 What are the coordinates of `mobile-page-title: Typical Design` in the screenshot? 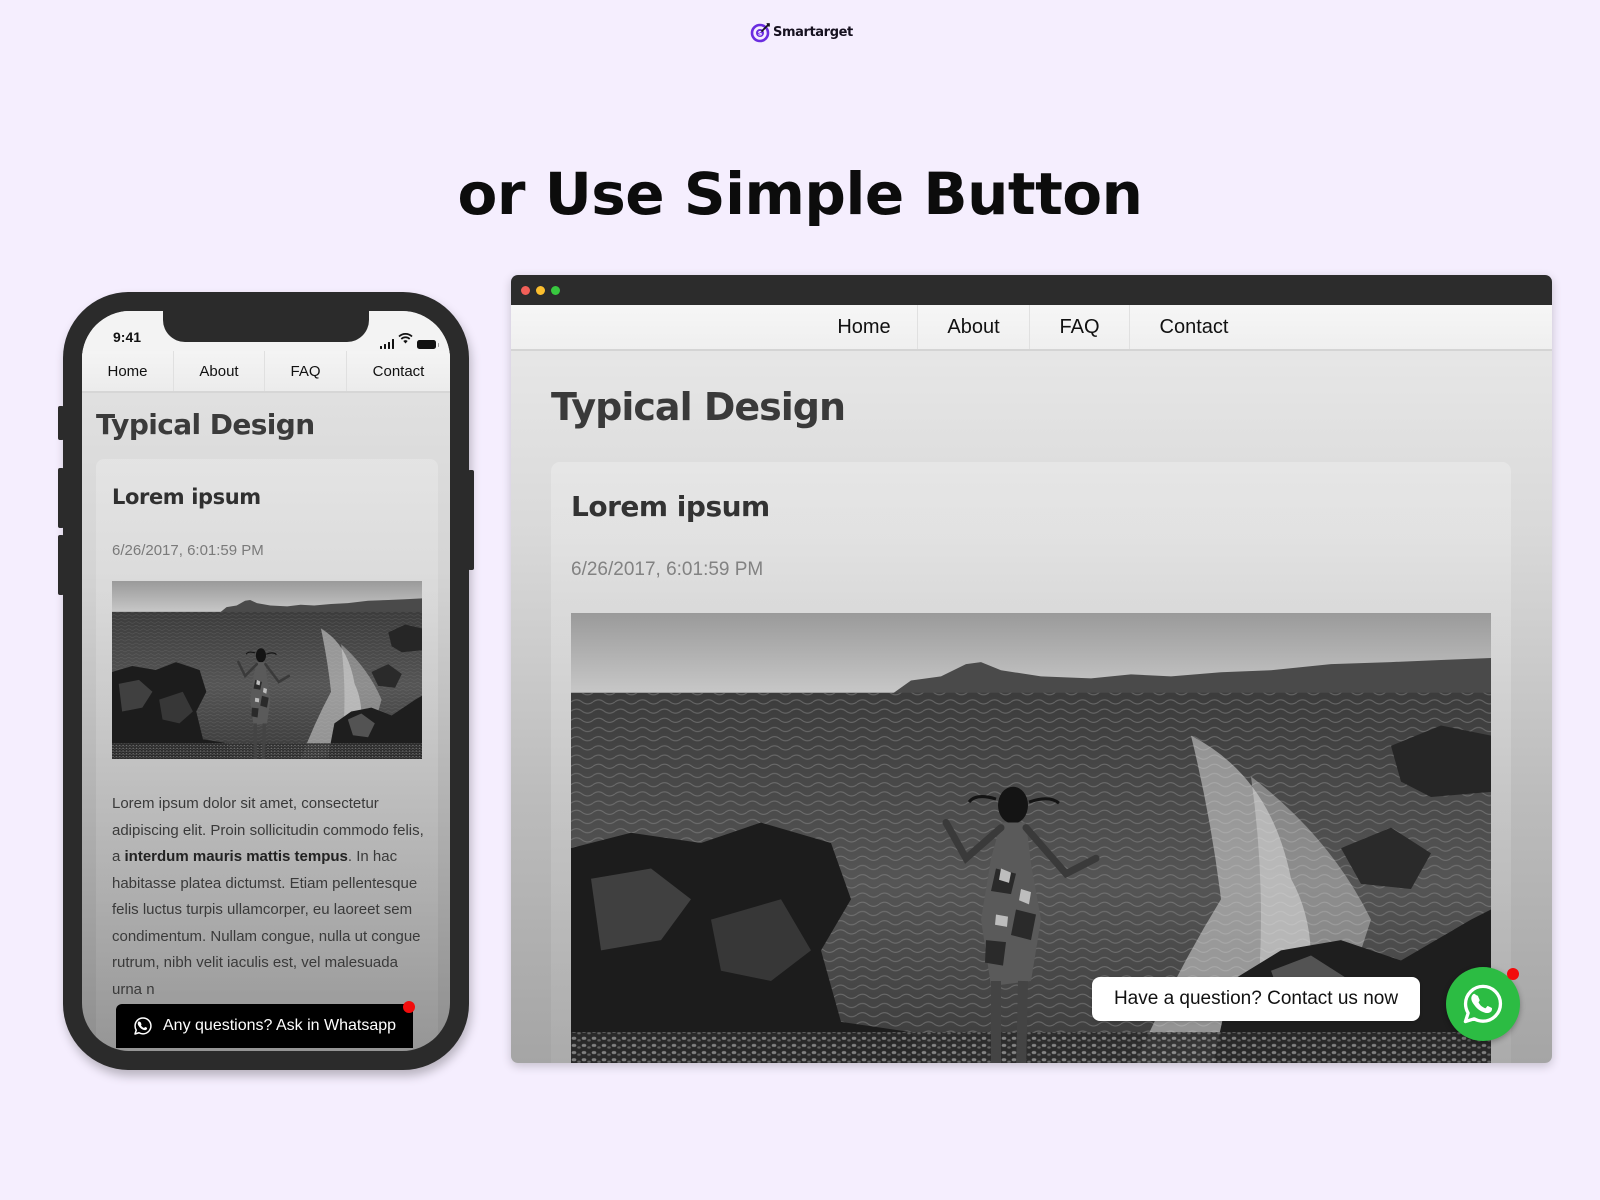 It's located at (205, 424).